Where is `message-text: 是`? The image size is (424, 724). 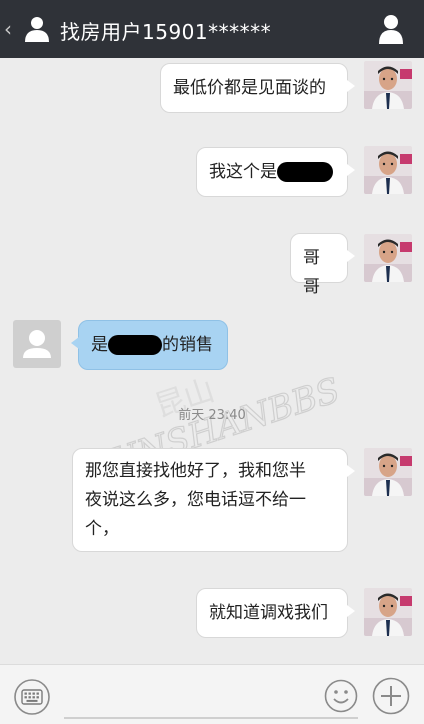 message-text: 是 is located at coordinates (99, 345).